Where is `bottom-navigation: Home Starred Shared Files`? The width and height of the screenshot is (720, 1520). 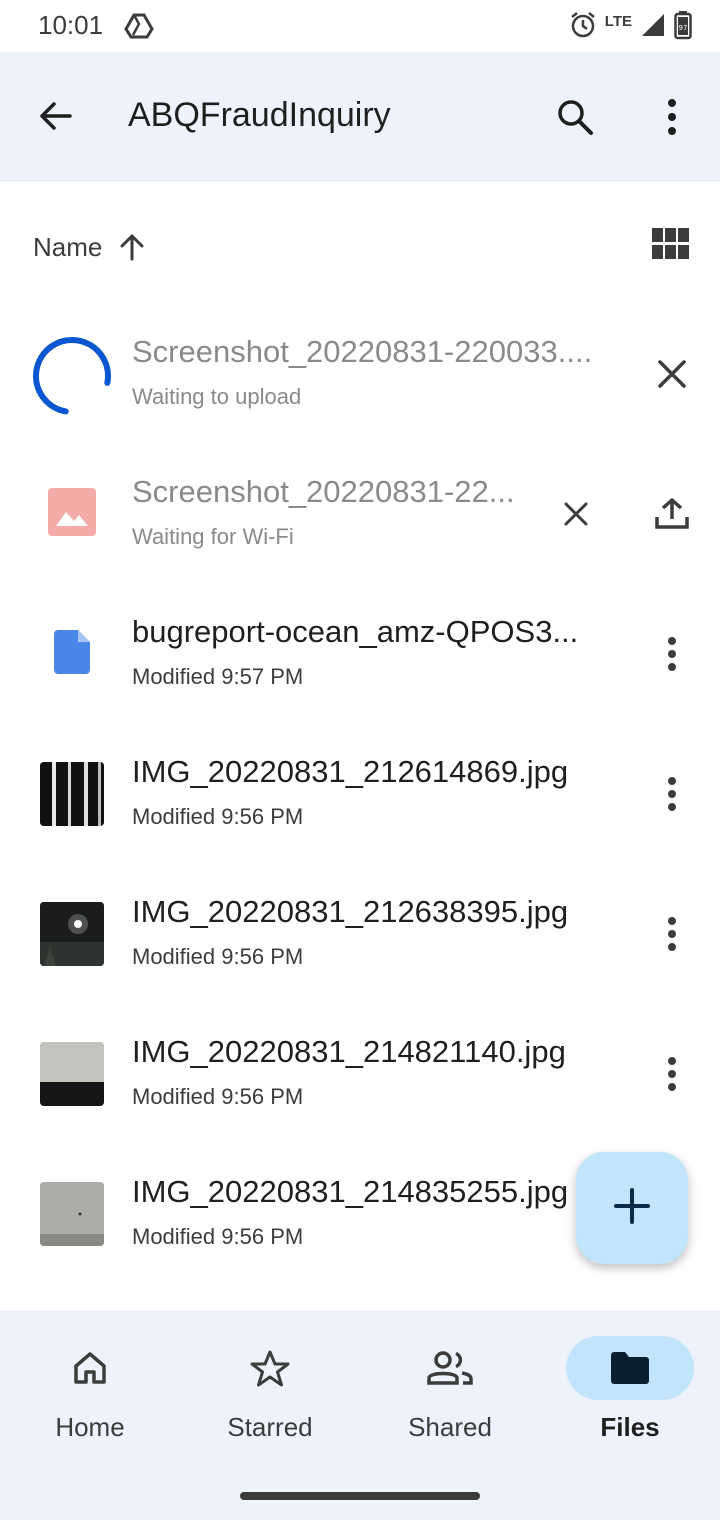
bottom-navigation: Home Starred Shared Files is located at coordinates (360, 1415).